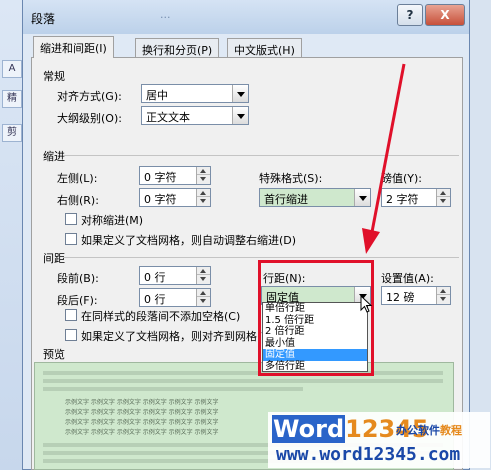 This screenshot has width=491, height=470. I want to click on space-before-spinner: 0 行, so click(175, 275).